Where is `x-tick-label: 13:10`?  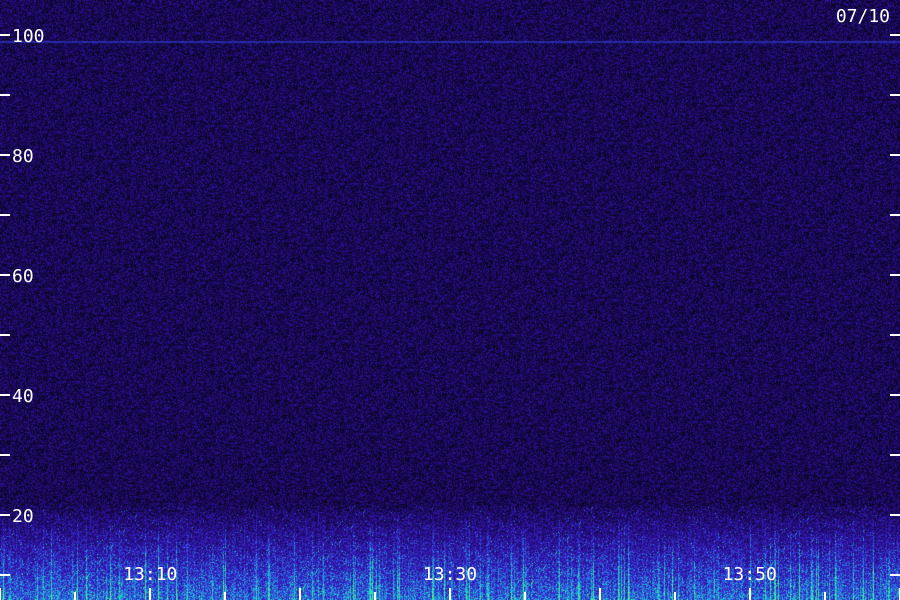
x-tick-label: 13:10 is located at coordinates (150, 574).